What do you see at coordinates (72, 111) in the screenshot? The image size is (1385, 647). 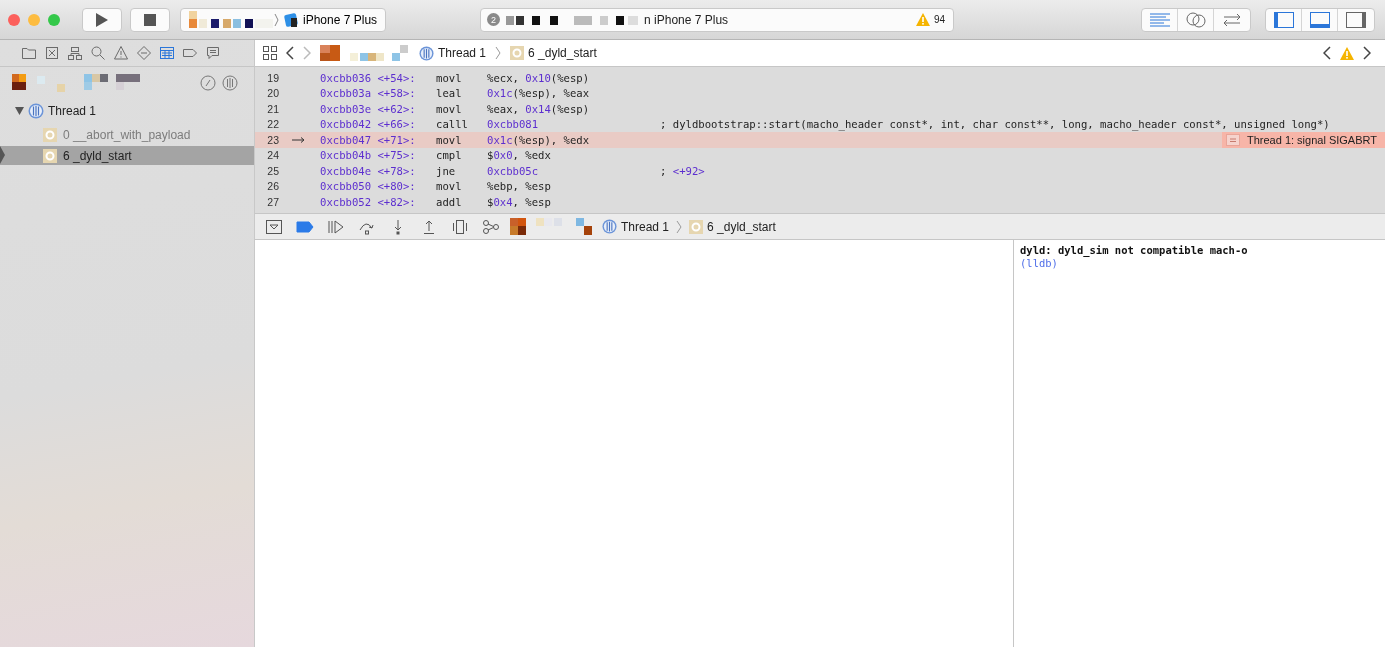 I see `thread-label: Thread 1` at bounding box center [72, 111].